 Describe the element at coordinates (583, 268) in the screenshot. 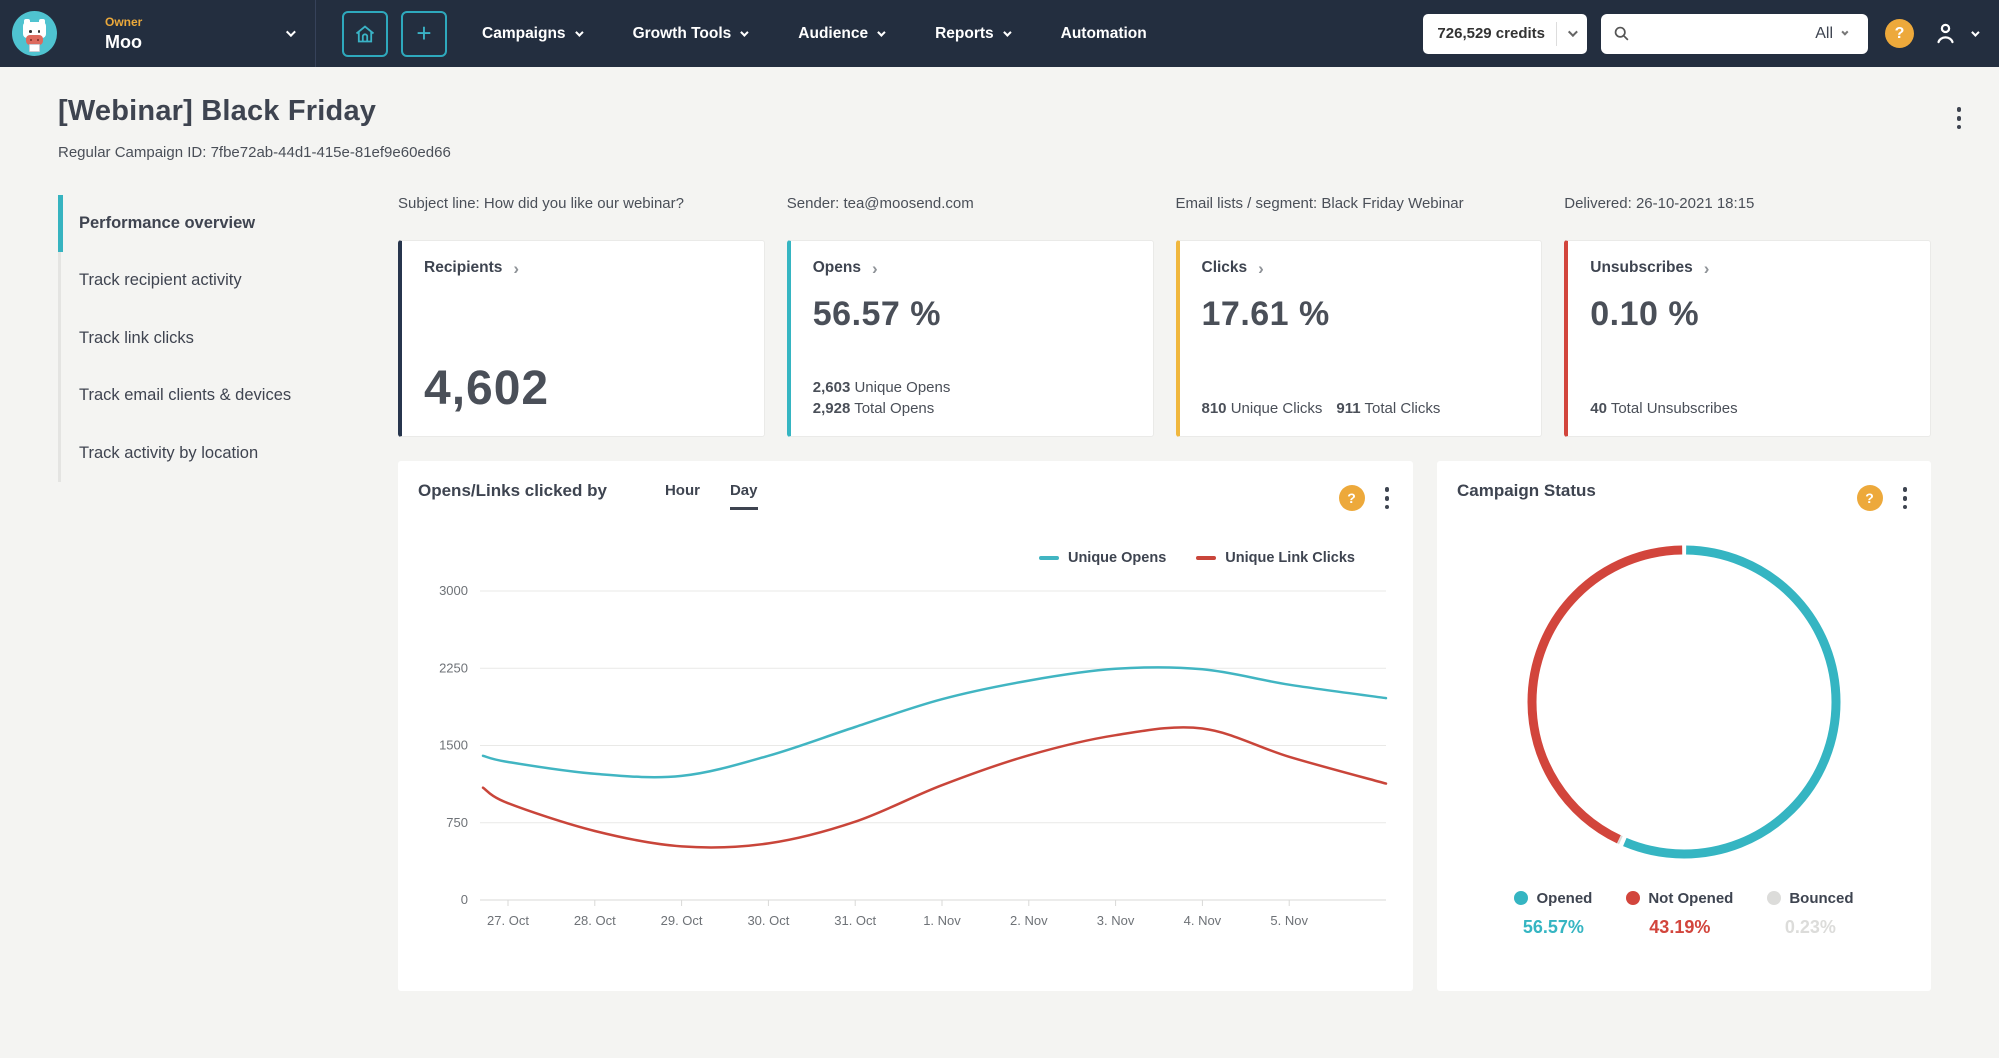

I see `recipients-card-link: Recipients ›` at that location.